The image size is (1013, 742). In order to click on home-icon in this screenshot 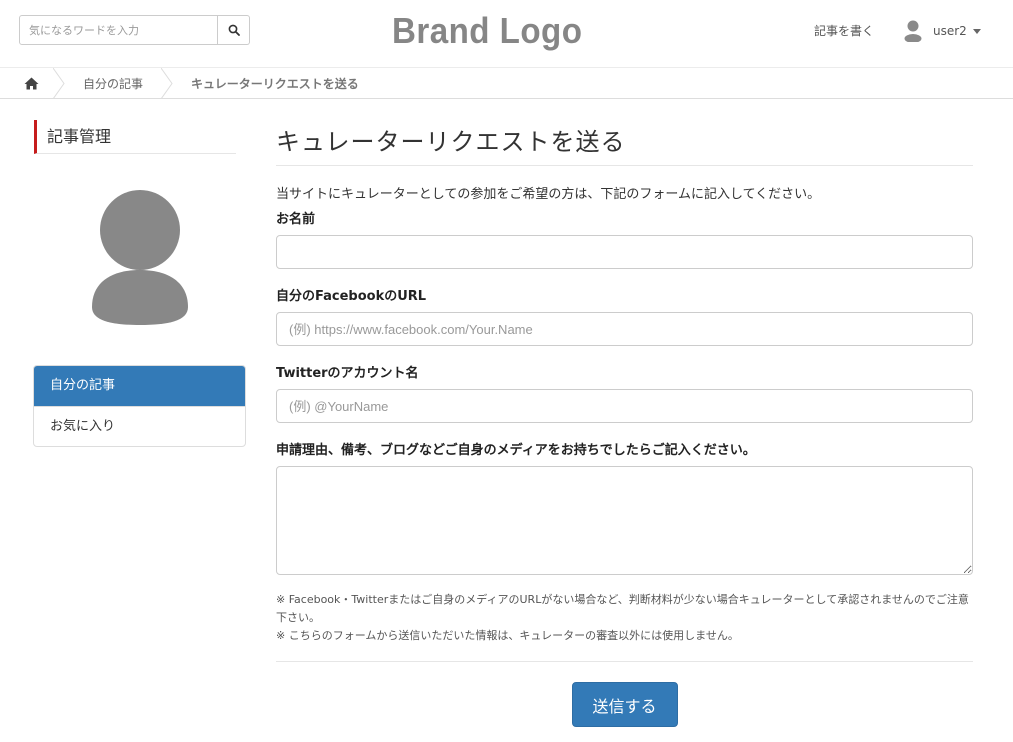, I will do `click(31, 83)`.